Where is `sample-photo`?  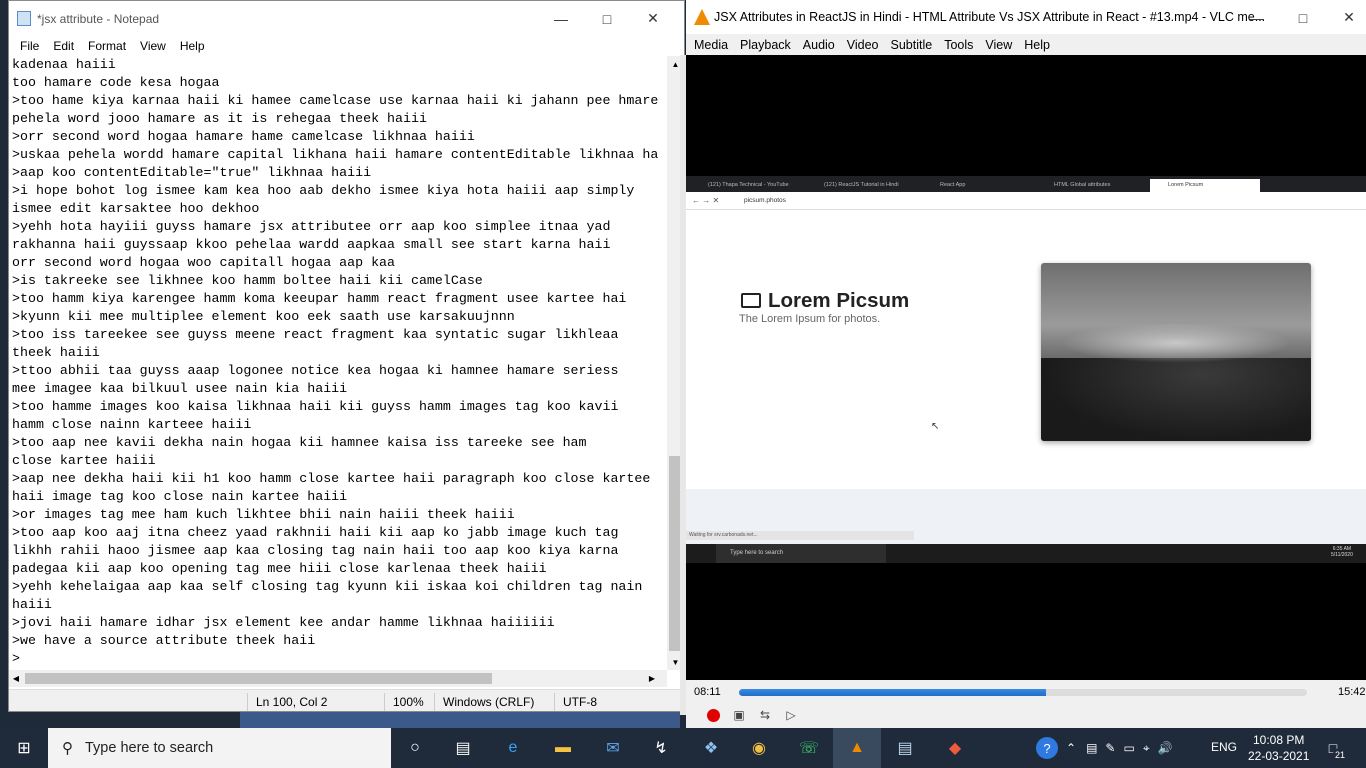 sample-photo is located at coordinates (1176, 352).